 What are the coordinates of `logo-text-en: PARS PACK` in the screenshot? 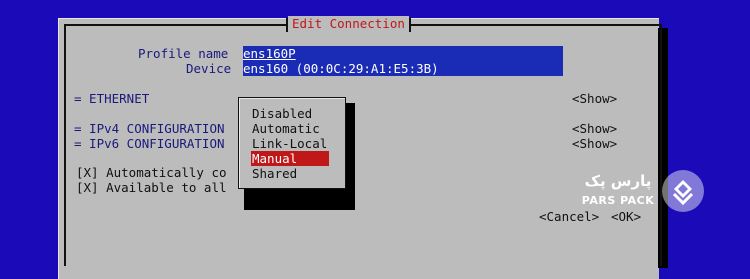 It's located at (618, 200).